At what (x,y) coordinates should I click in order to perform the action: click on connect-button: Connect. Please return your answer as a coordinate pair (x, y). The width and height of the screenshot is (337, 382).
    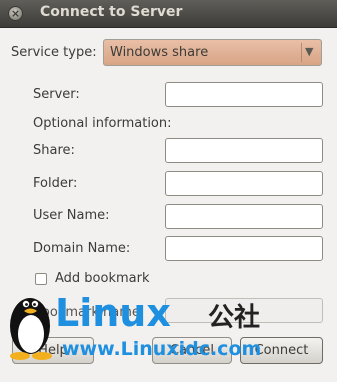
    Looking at the image, I should click on (281, 350).